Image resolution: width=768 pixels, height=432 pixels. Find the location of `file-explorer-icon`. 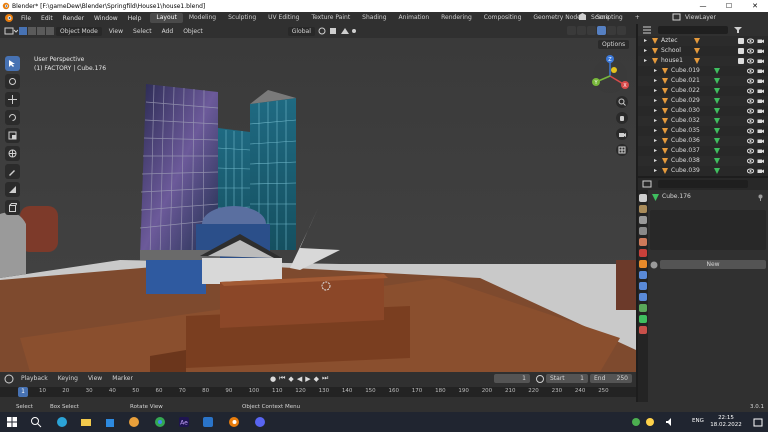

file-explorer-icon is located at coordinates (86, 422).